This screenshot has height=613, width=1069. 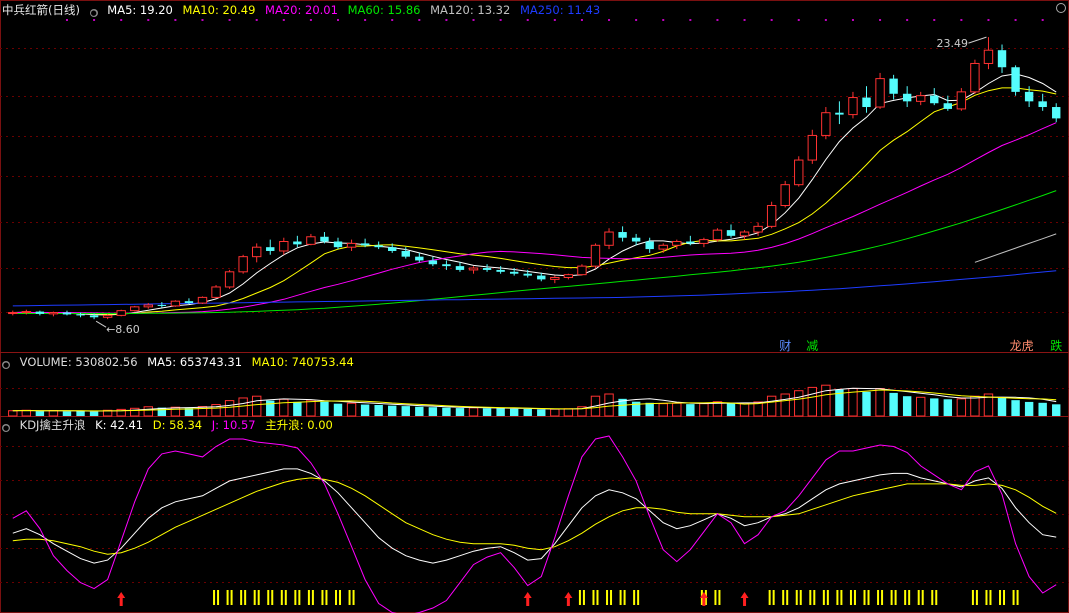 I want to click on ma10-readout: MA10: 20.49, so click(x=219, y=10).